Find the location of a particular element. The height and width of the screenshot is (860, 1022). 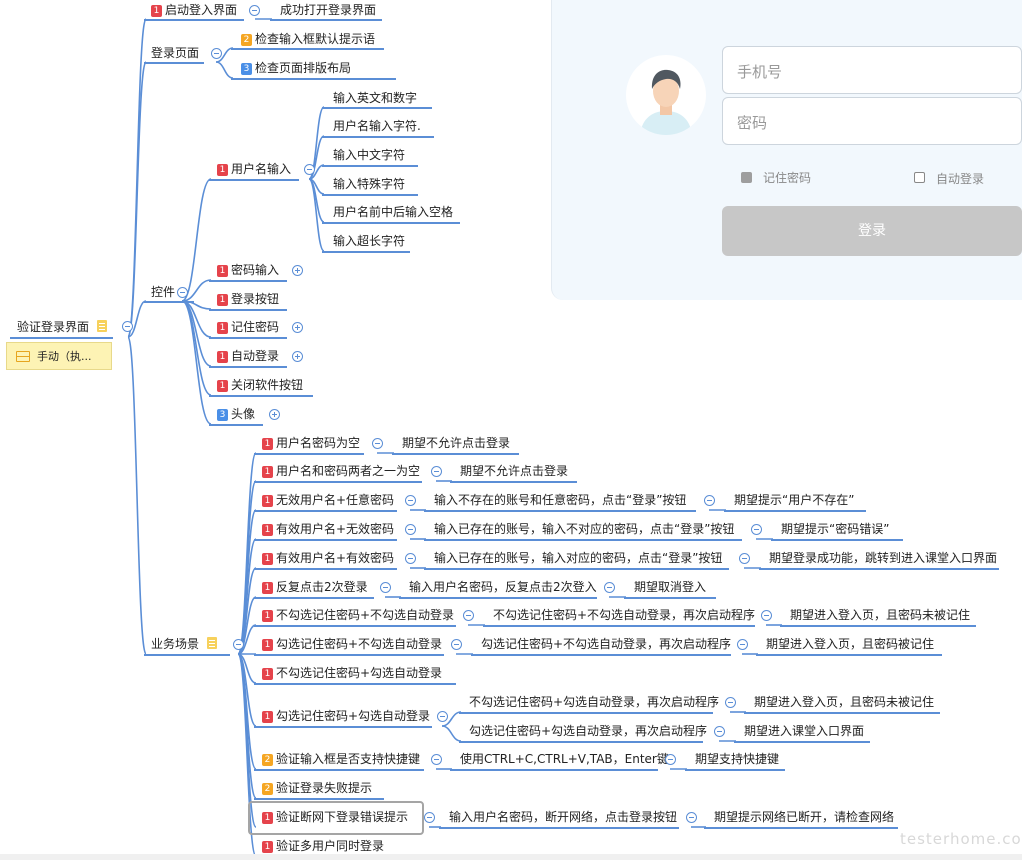

scenario-node: 2 验证登录失败提示 is located at coordinates (317, 788).